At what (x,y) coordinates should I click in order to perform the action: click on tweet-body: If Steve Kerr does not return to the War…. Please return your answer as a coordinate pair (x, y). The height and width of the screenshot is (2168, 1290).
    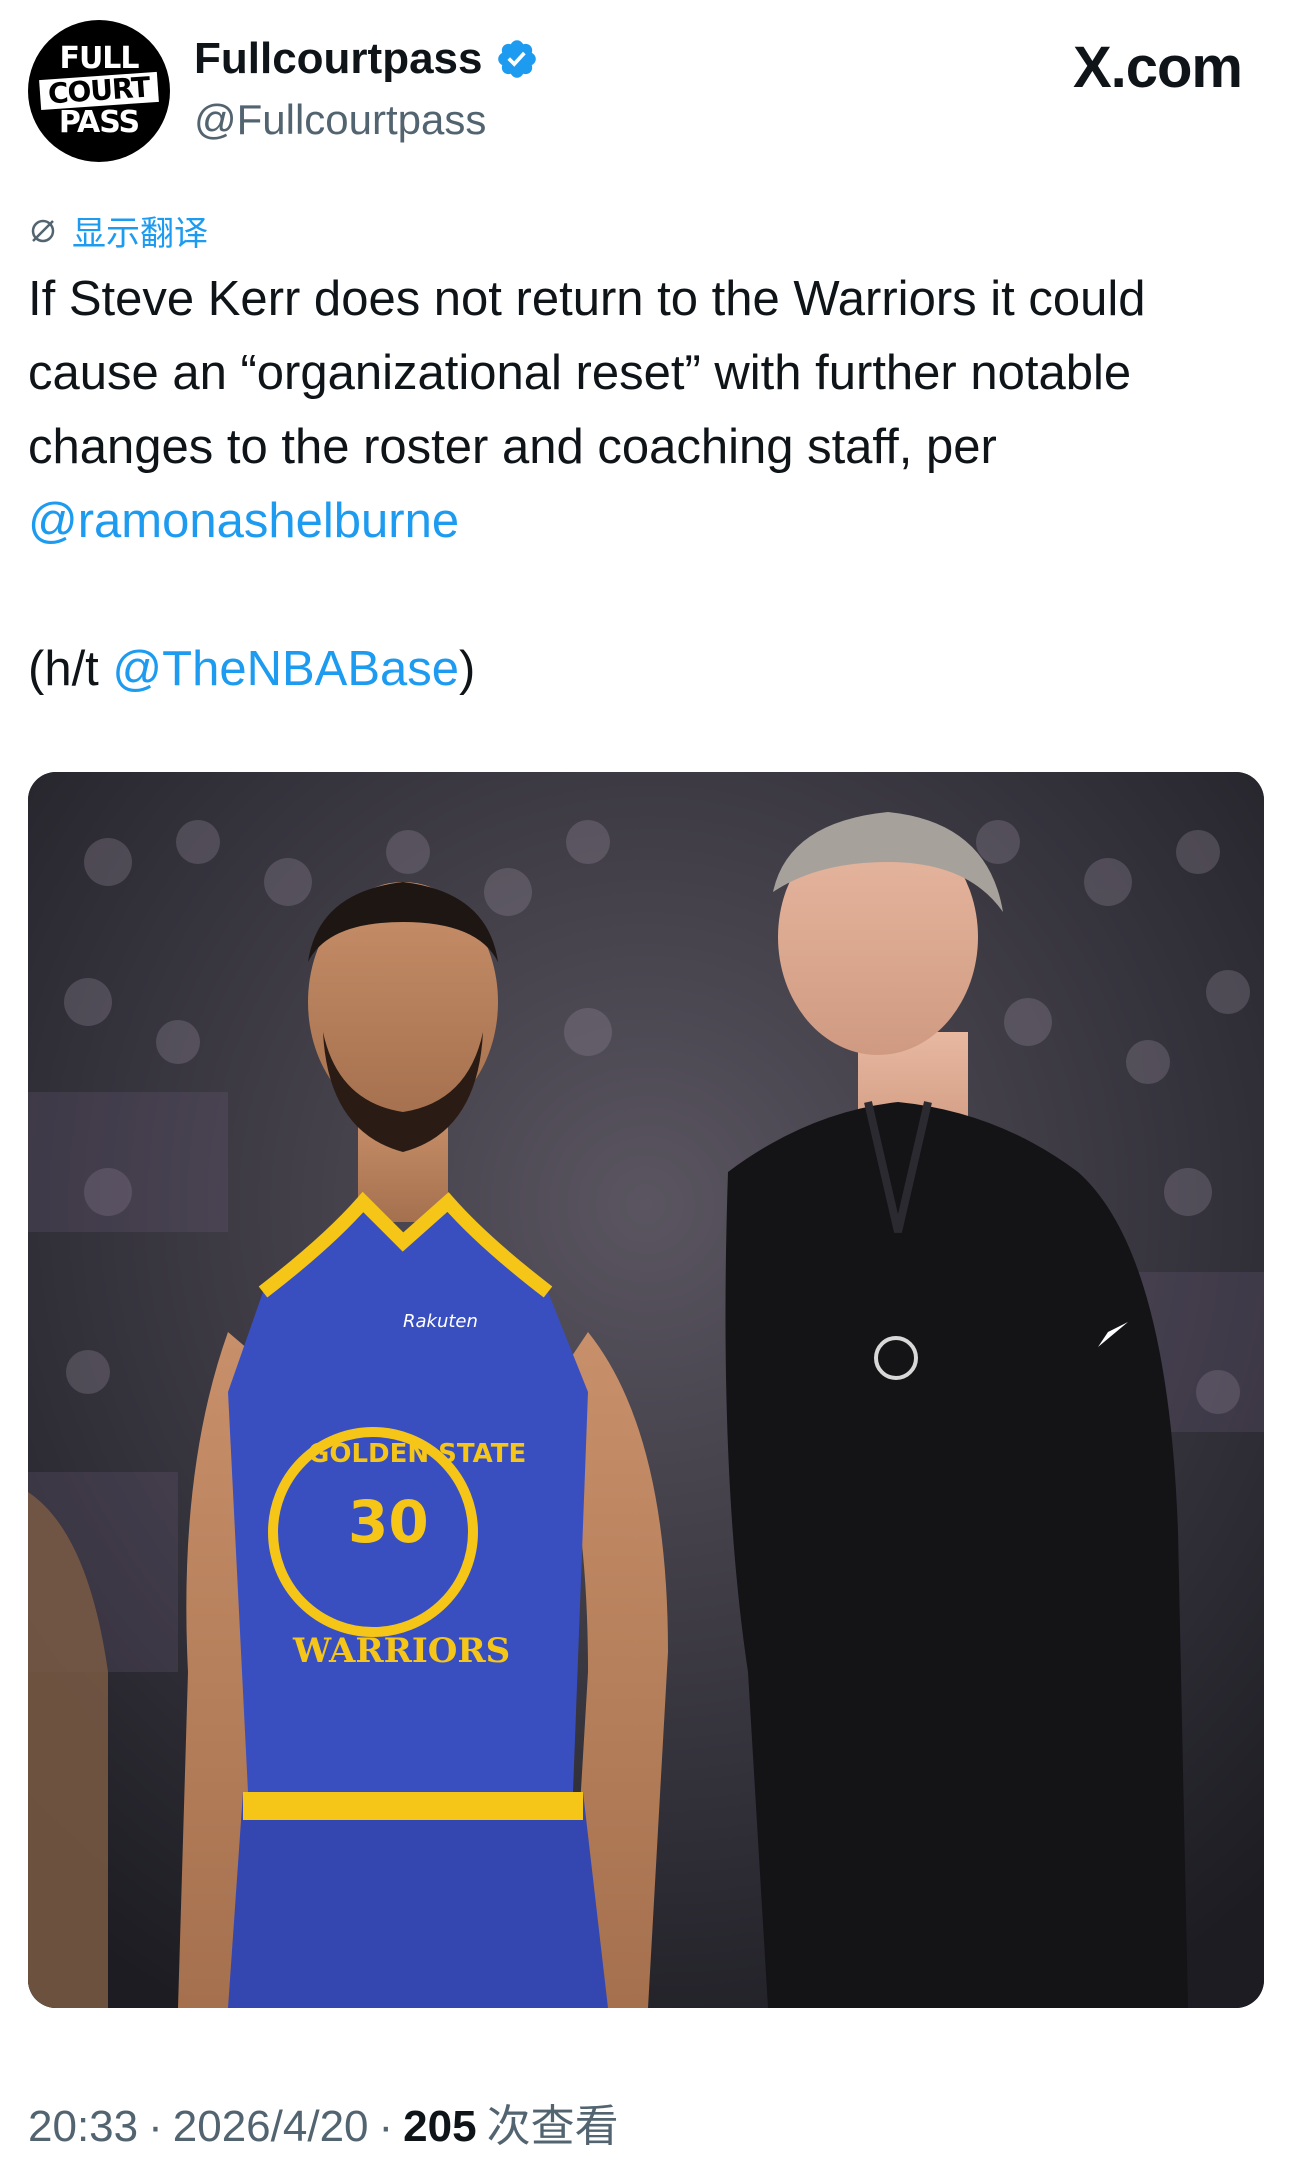
    Looking at the image, I should click on (587, 373).